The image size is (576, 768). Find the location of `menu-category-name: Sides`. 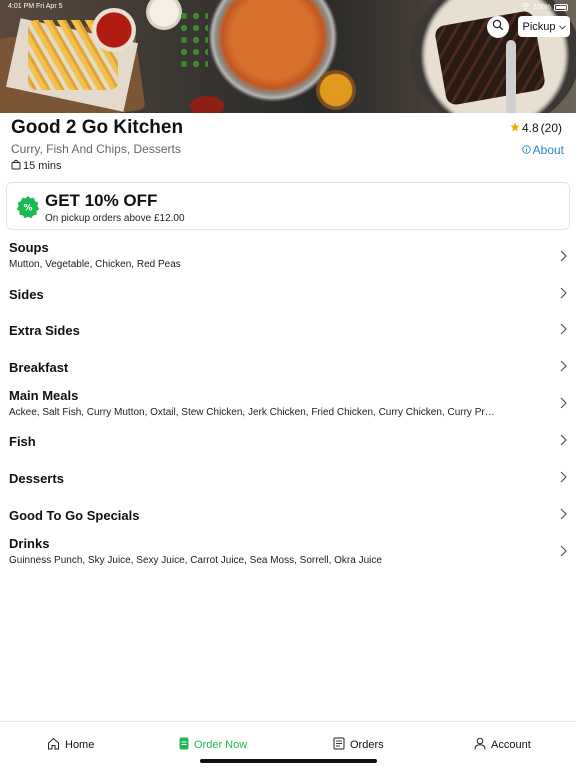

menu-category-name: Sides is located at coordinates (26, 294).